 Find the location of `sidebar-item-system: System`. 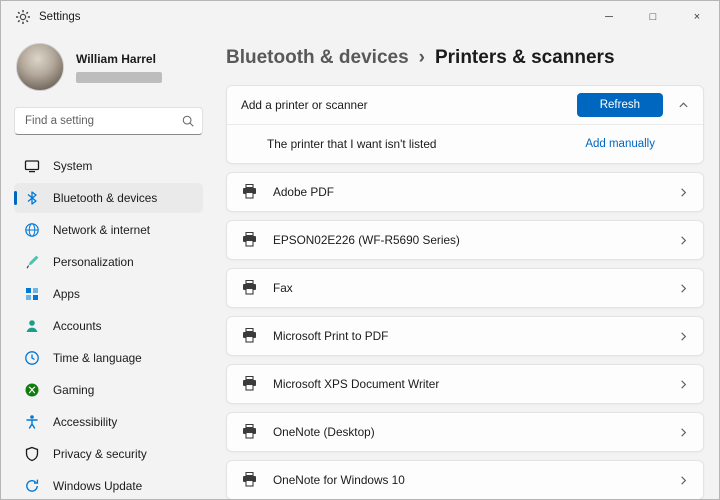

sidebar-item-system: System is located at coordinates (108, 166).